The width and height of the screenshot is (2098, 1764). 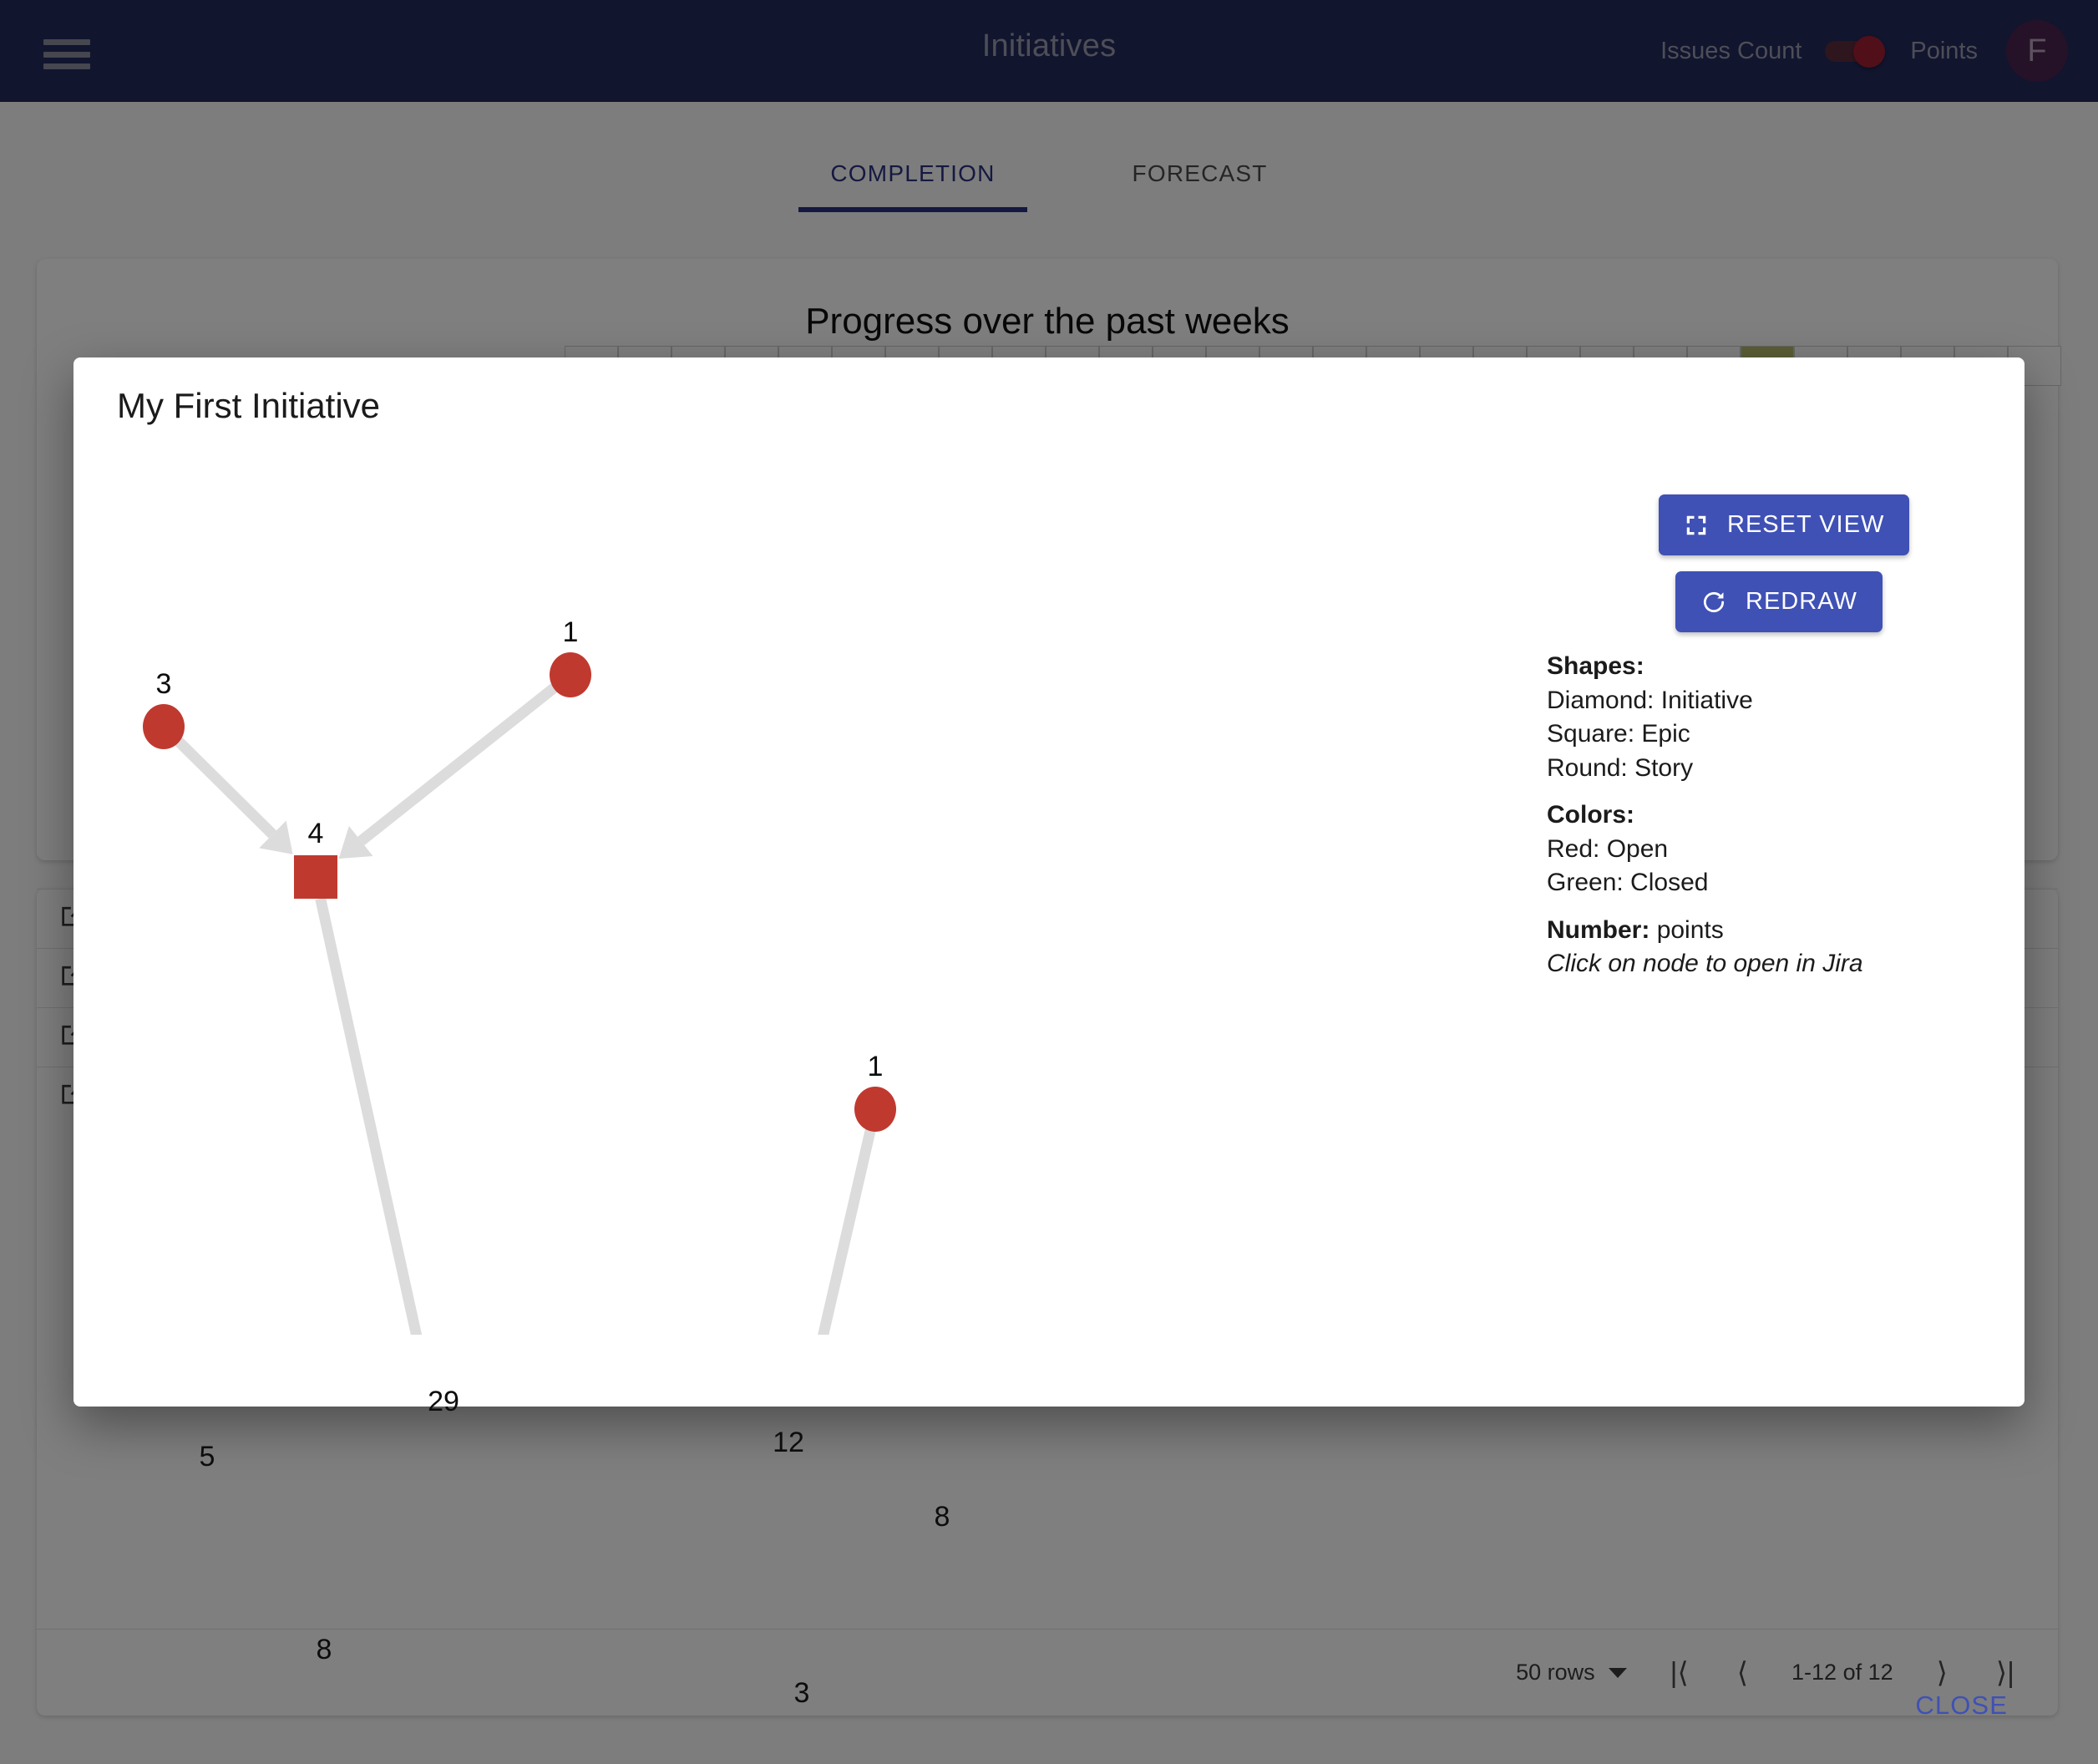 I want to click on legend-color-green: Green: Closed, so click(x=1628, y=882).